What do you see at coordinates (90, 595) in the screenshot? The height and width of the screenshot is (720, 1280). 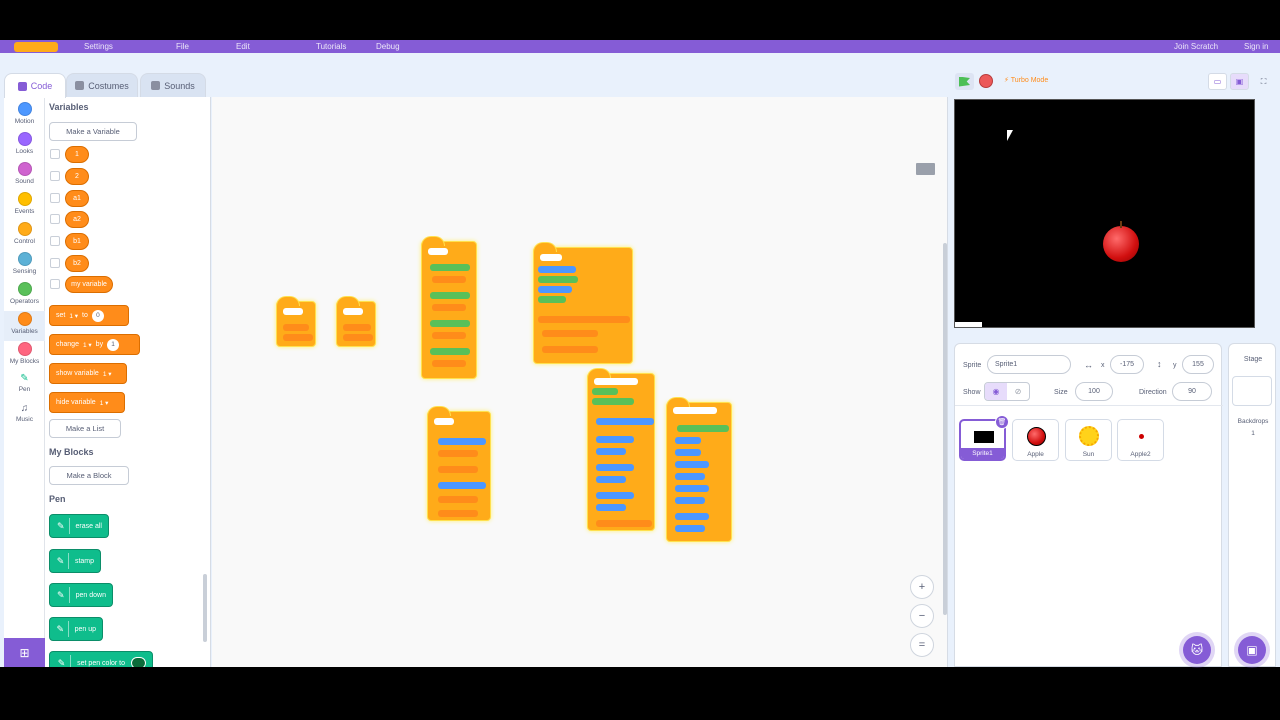 I see `block-label: pen down` at bounding box center [90, 595].